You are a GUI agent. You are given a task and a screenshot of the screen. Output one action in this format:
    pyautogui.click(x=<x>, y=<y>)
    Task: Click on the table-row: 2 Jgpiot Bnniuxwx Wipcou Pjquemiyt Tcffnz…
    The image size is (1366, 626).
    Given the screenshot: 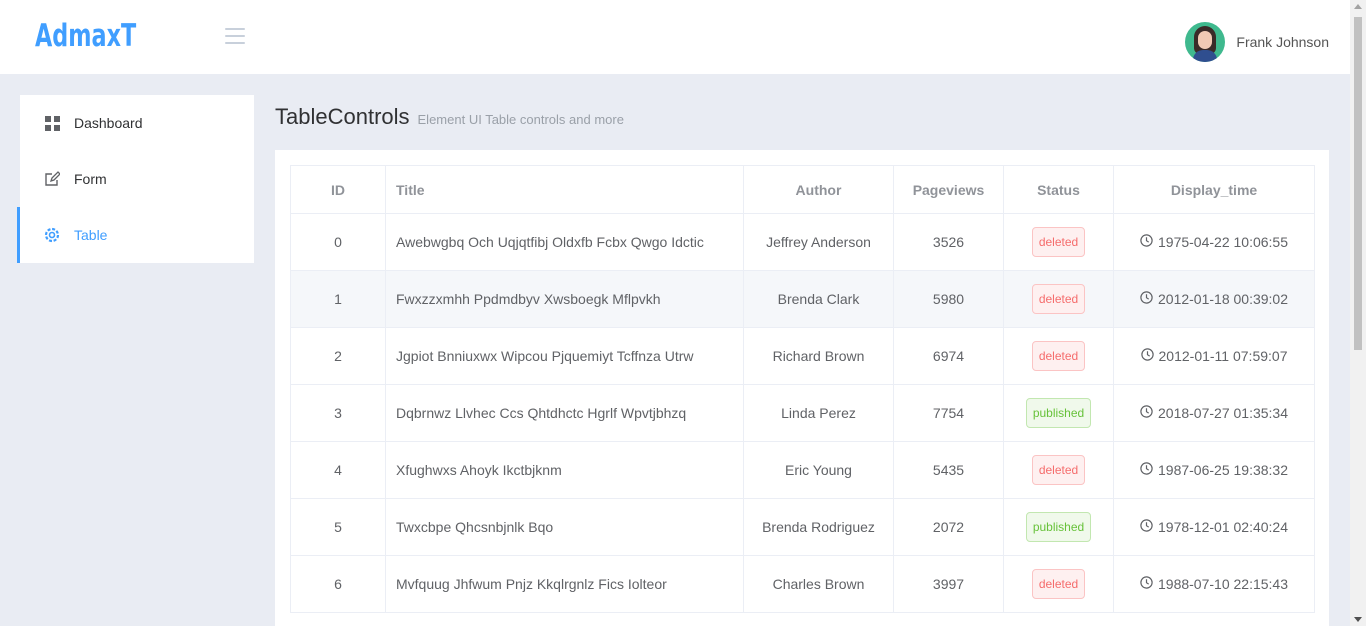 What is the action you would take?
    pyautogui.click(x=802, y=356)
    